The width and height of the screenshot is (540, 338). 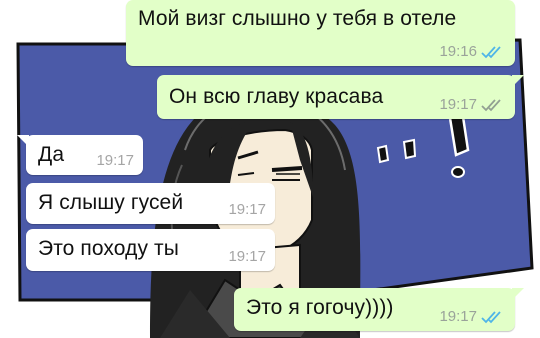 I want to click on message-text: Он всю главу красава, so click(x=276, y=96).